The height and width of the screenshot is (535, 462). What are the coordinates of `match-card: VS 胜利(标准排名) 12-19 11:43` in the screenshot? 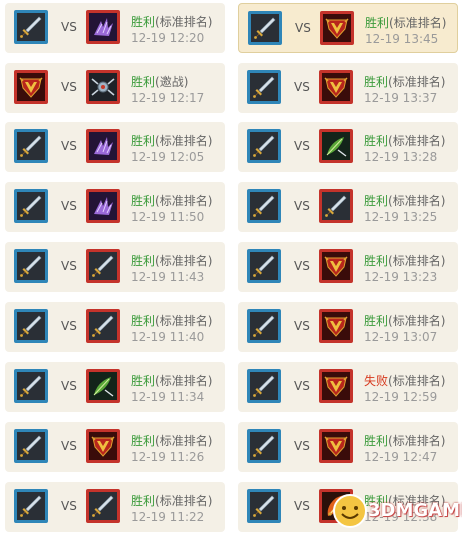 It's located at (115, 267).